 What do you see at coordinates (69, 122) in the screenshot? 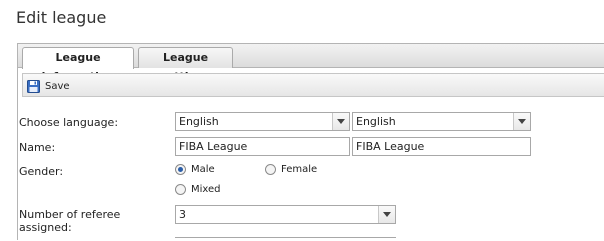
I see `language-label: Choose language:` at bounding box center [69, 122].